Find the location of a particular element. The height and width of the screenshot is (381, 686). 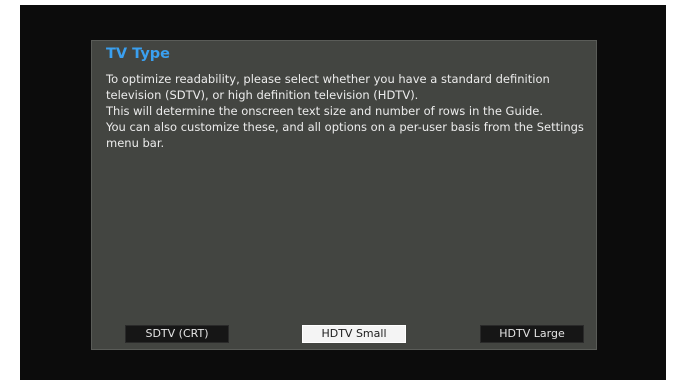

sdtv-crt-button: SDTV (CRT) is located at coordinates (177, 334).